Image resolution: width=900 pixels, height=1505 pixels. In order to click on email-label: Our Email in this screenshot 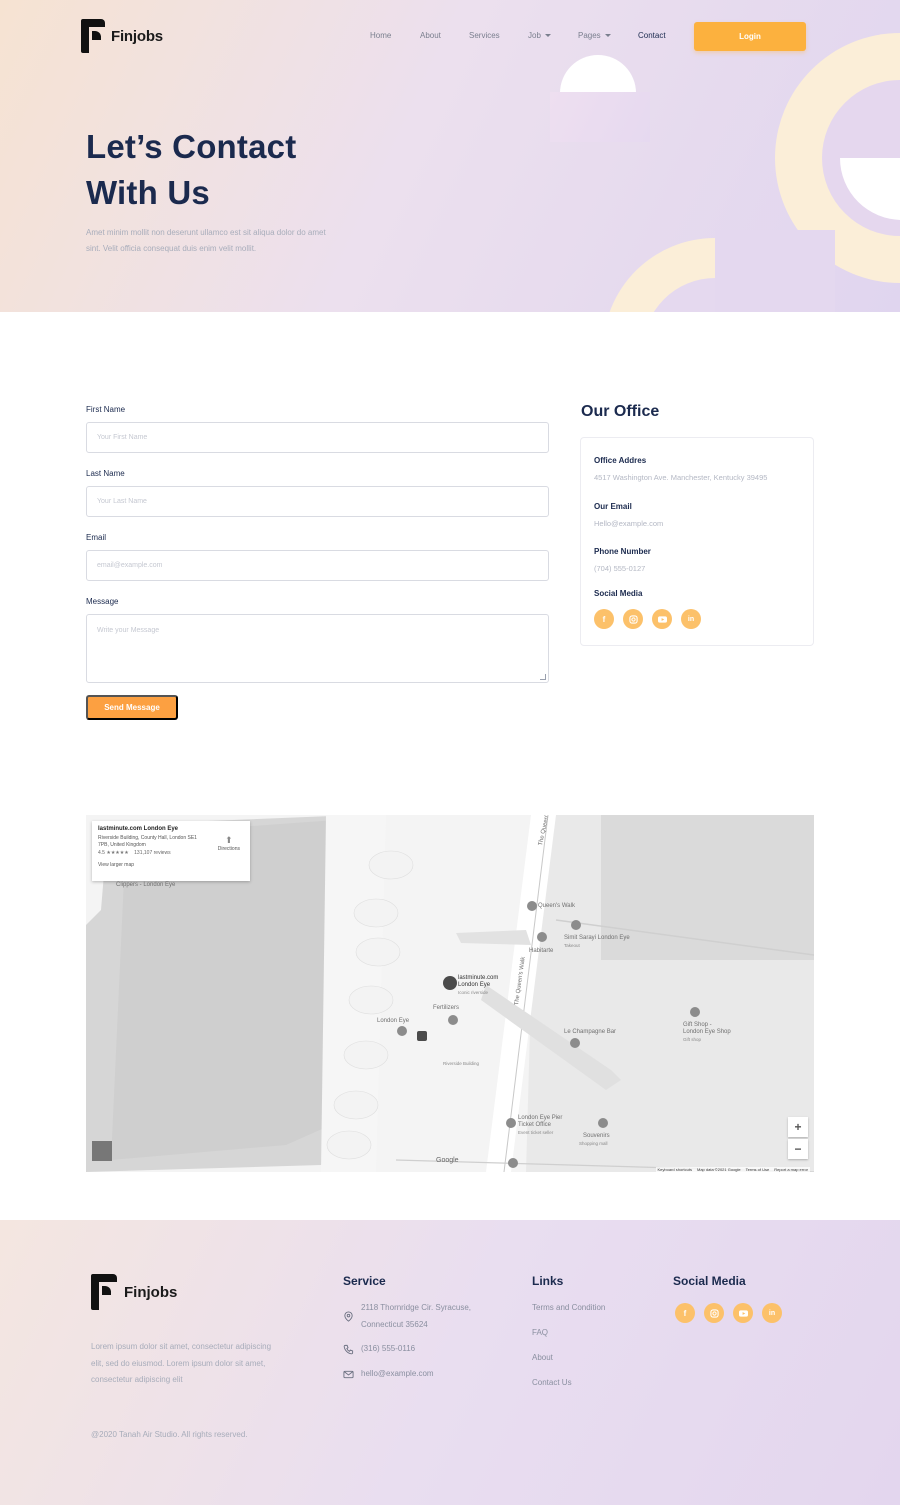, I will do `click(613, 506)`.